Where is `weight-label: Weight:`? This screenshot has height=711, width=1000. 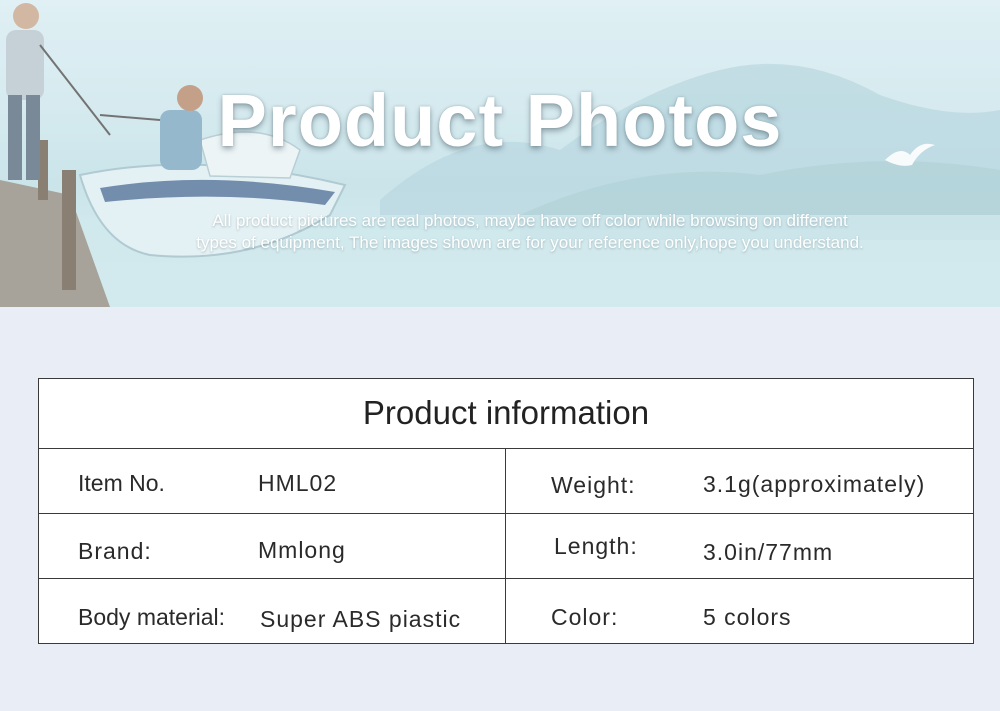
weight-label: Weight: is located at coordinates (593, 485).